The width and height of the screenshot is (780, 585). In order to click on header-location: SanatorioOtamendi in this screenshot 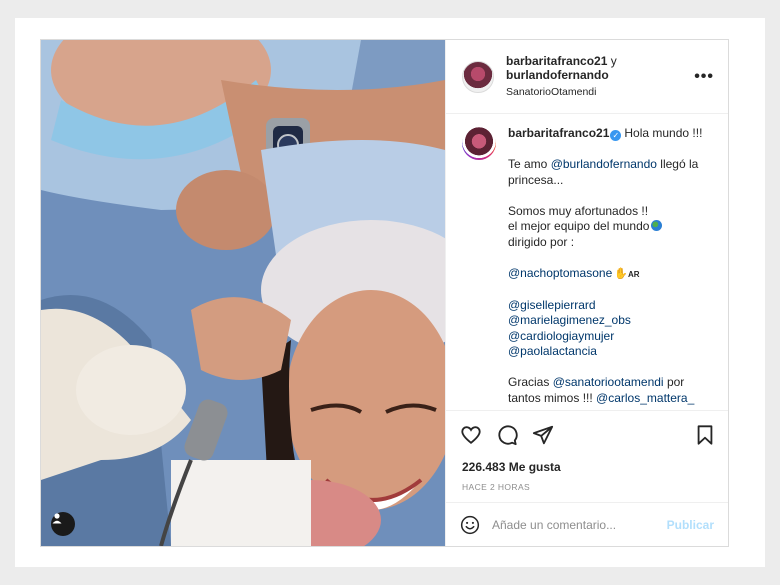, I will do `click(594, 92)`.